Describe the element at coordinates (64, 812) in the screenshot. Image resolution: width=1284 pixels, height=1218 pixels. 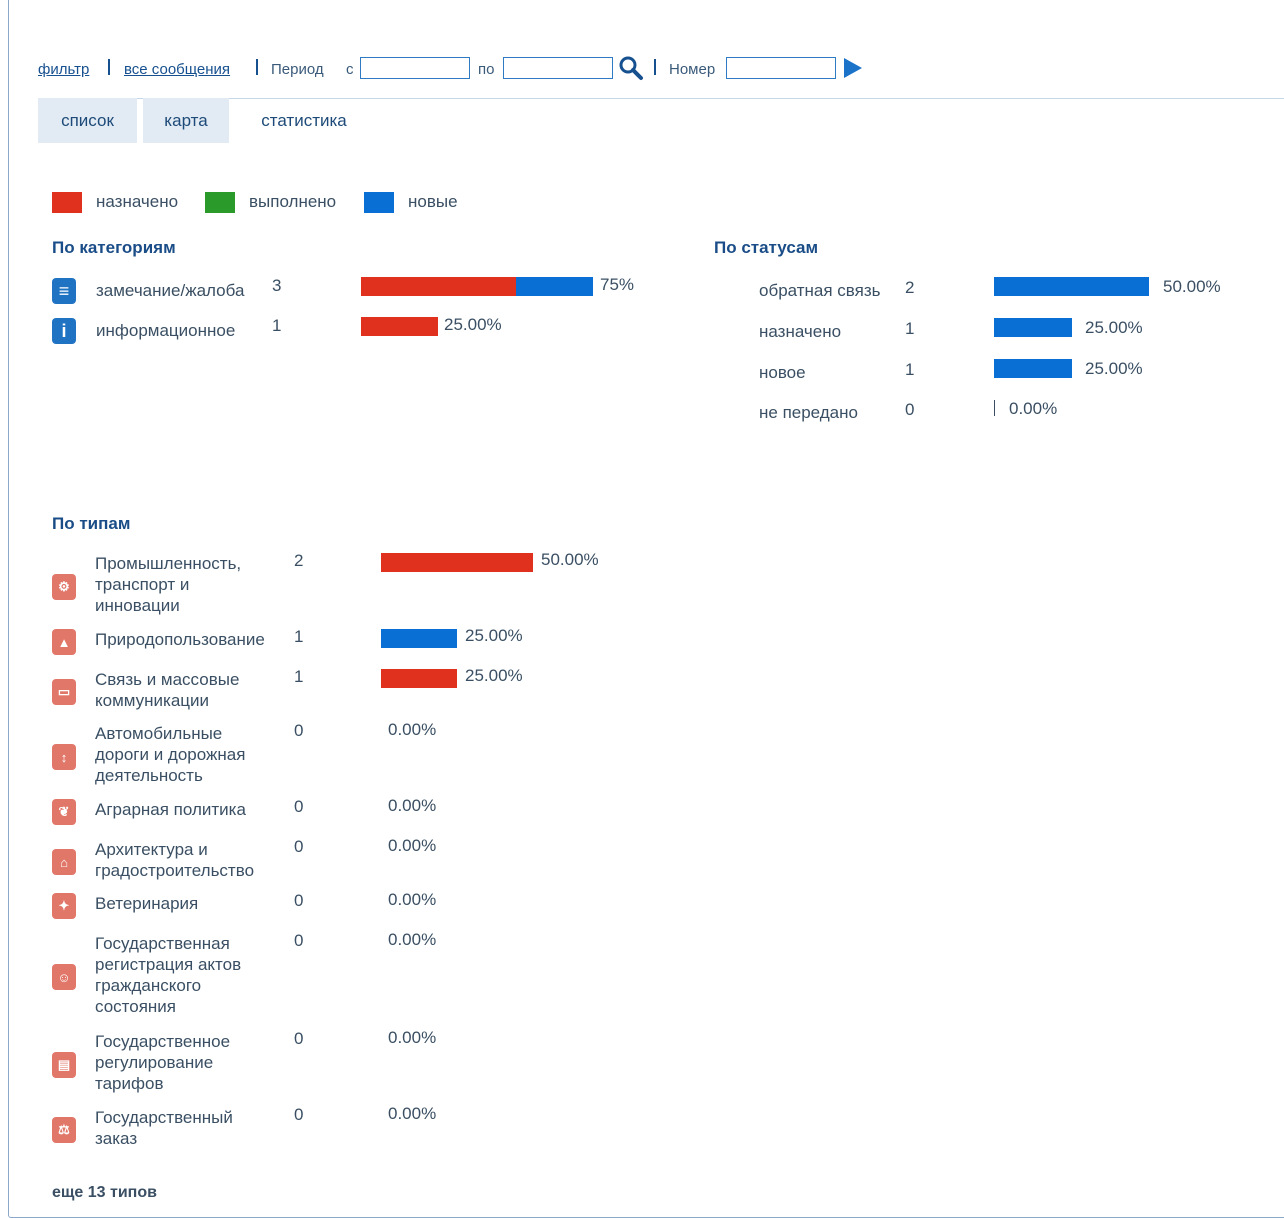
I see `agriculture-icon: ❦` at that location.